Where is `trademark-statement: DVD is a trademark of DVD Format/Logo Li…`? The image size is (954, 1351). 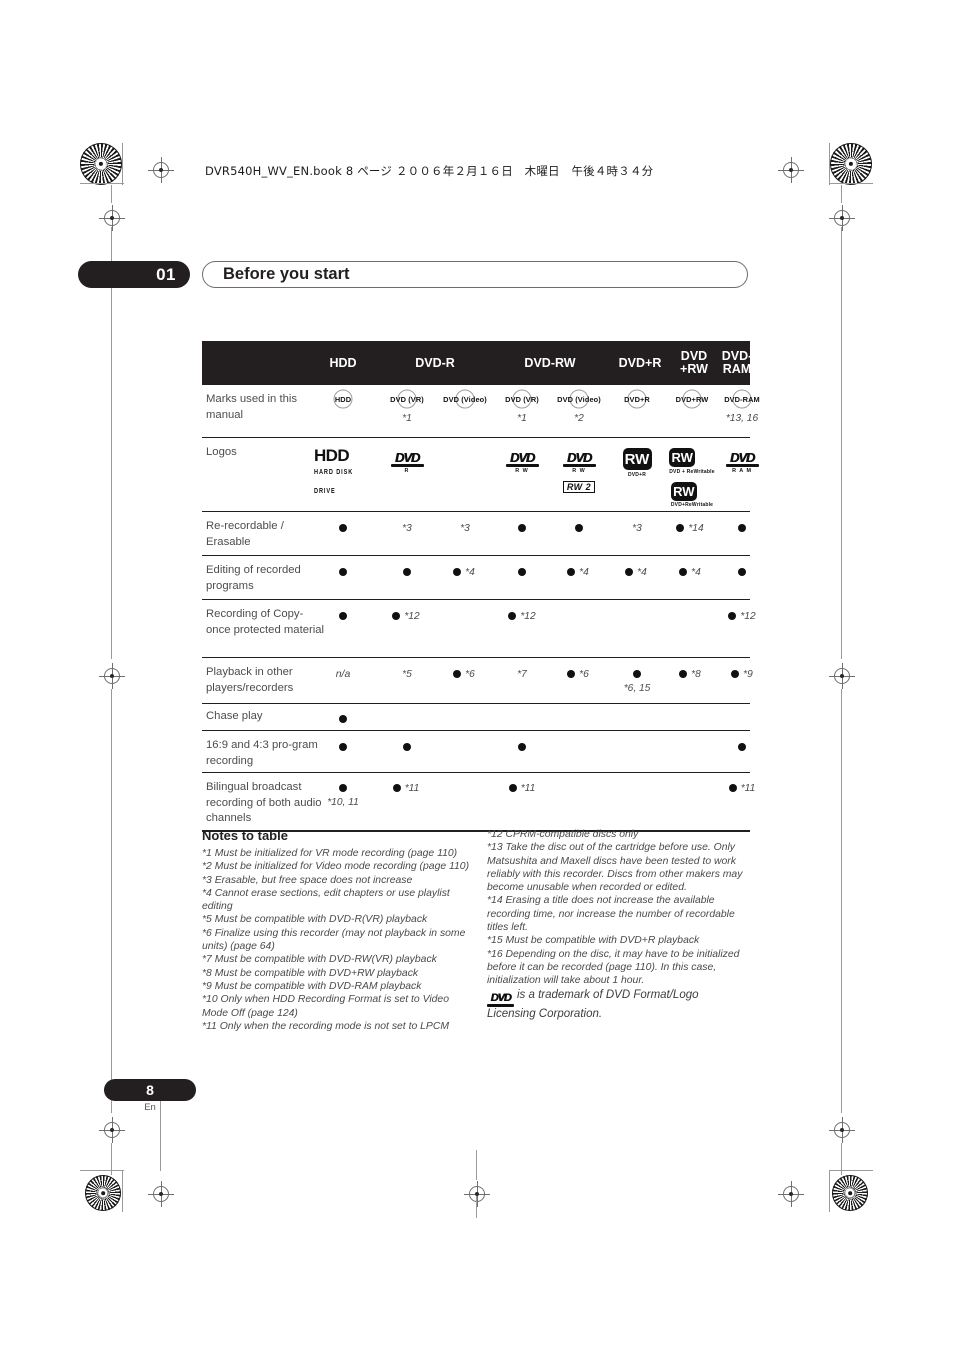 trademark-statement: DVD is a trademark of DVD Format/Logo Li… is located at coordinates (618, 1005).